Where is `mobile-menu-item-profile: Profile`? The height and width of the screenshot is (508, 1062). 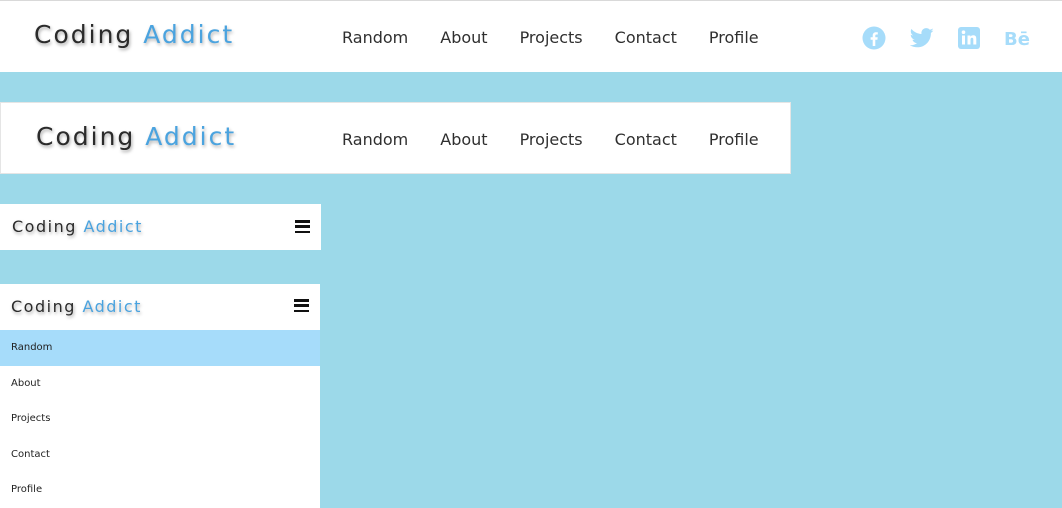
mobile-menu-item-profile: Profile is located at coordinates (160, 490).